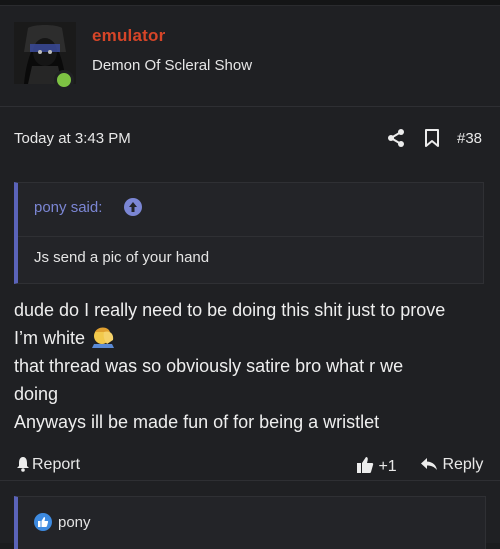 The image size is (500, 549). Describe the element at coordinates (56, 464) in the screenshot. I see `report-label: Report` at that location.